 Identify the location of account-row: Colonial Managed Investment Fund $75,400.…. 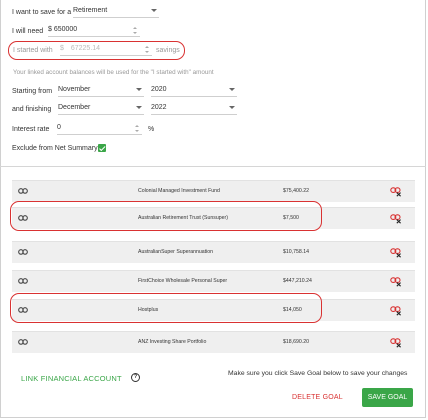
(213, 191).